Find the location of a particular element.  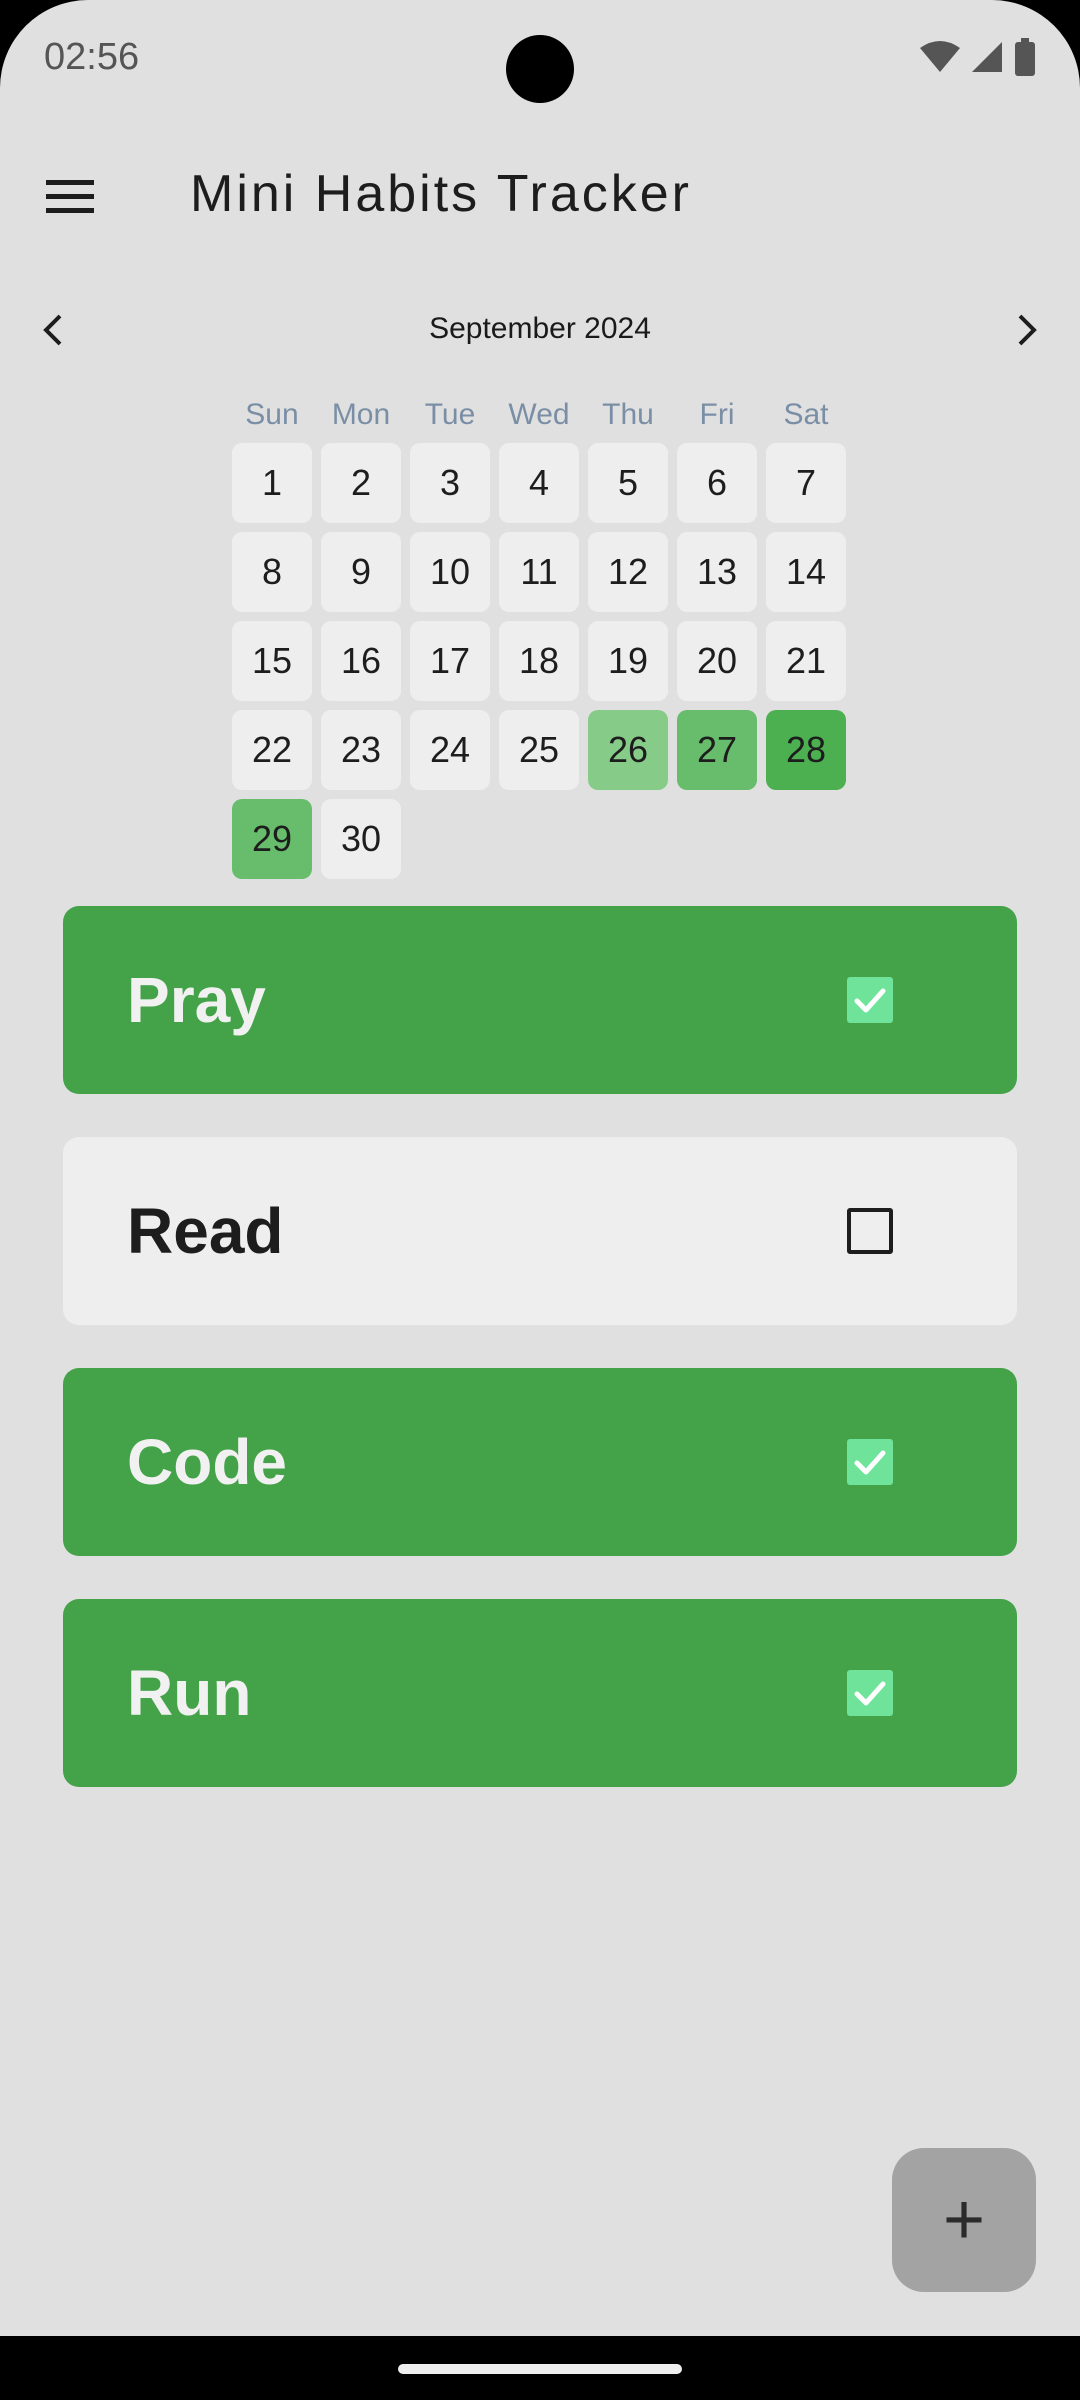

calendar-day: 24 is located at coordinates (450, 750).